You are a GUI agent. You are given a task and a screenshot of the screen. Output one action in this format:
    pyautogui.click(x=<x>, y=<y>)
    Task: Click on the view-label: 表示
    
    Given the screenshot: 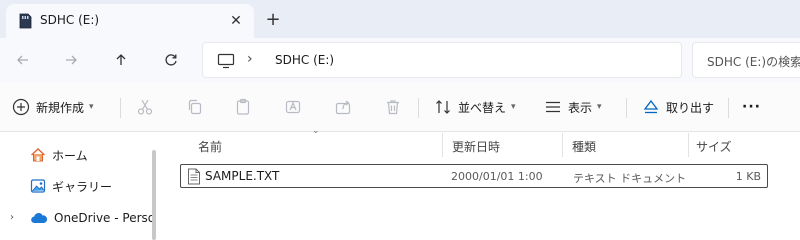 What is the action you would take?
    pyautogui.click(x=580, y=107)
    